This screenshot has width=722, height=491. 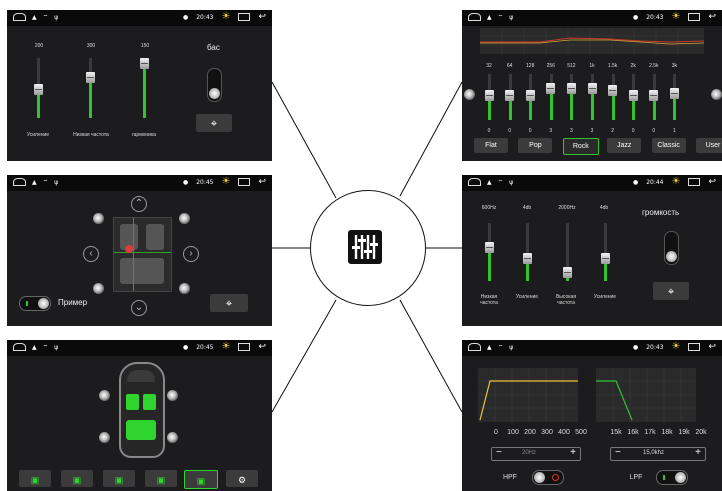 I want to click on lpf-toggle, so click(x=672, y=477).